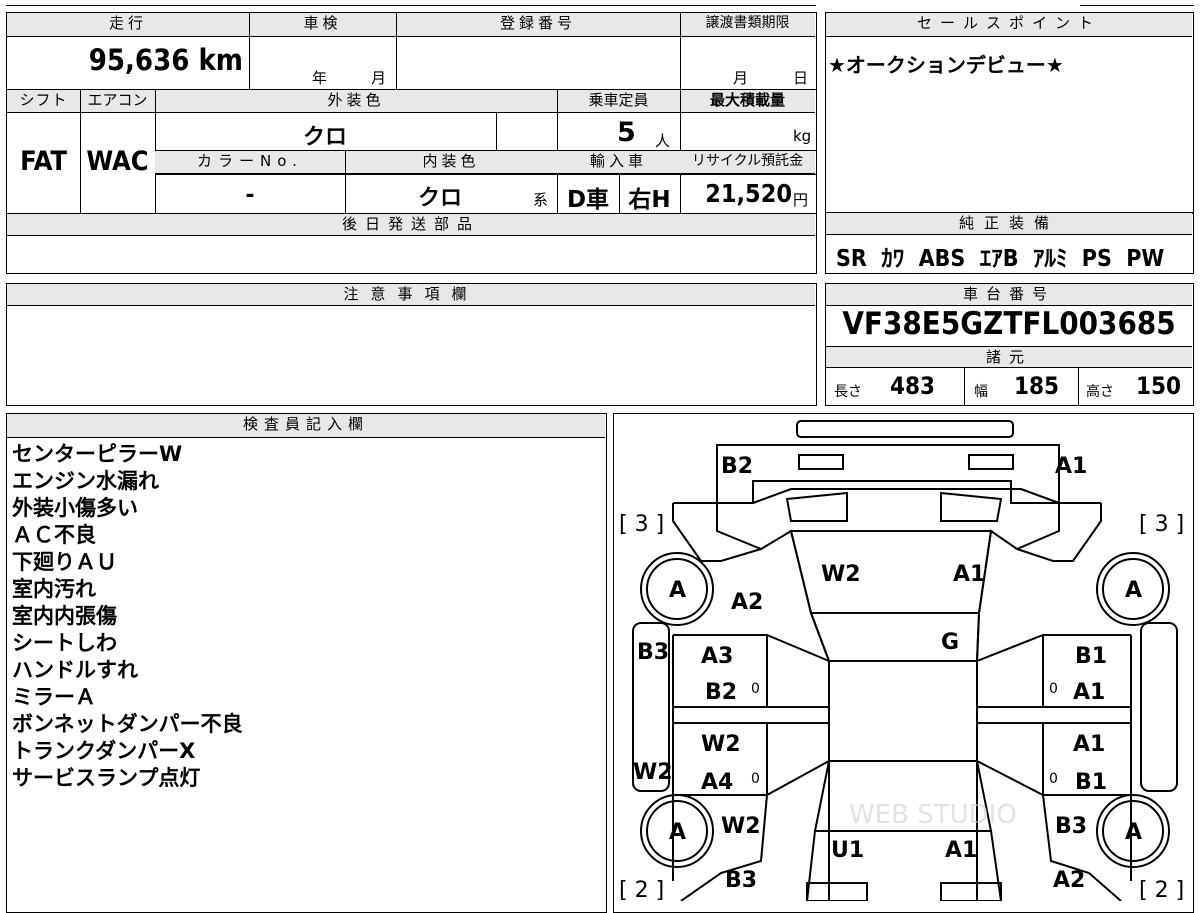 The width and height of the screenshot is (1200, 913). I want to click on inspection-month-unit: 月, so click(379, 78).